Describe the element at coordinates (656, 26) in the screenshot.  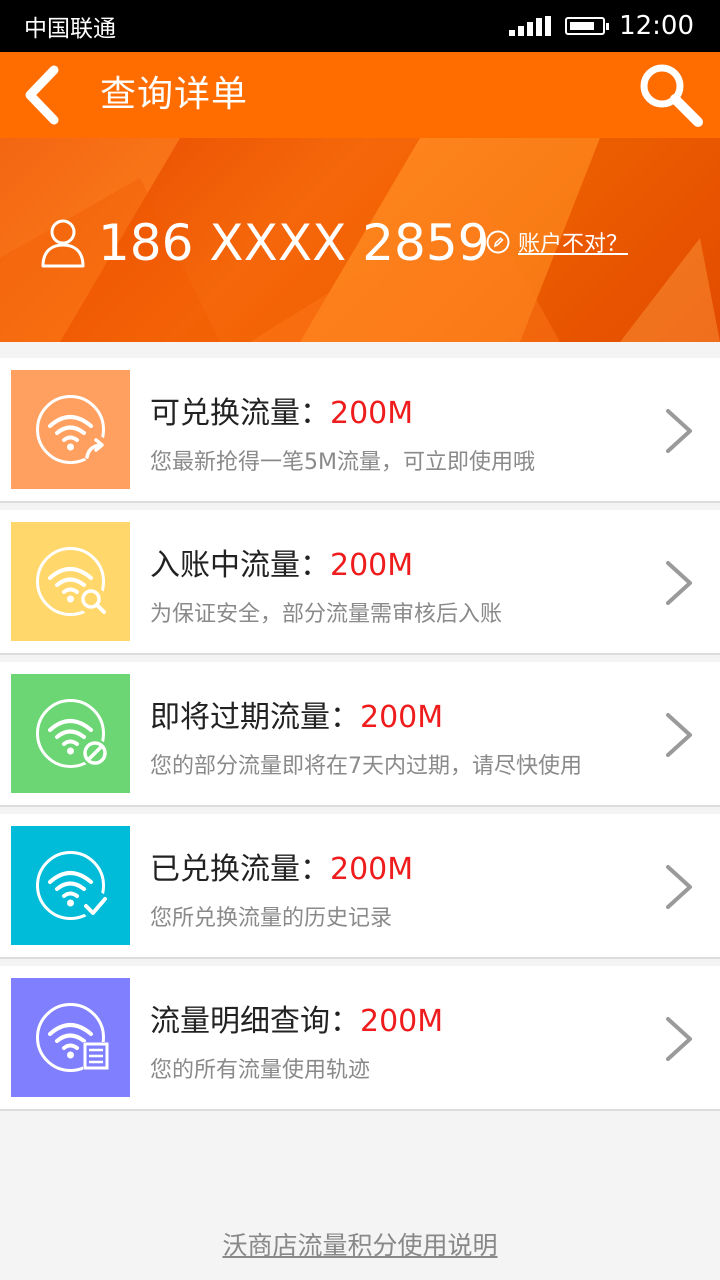
I see `clock: 12:00` at that location.